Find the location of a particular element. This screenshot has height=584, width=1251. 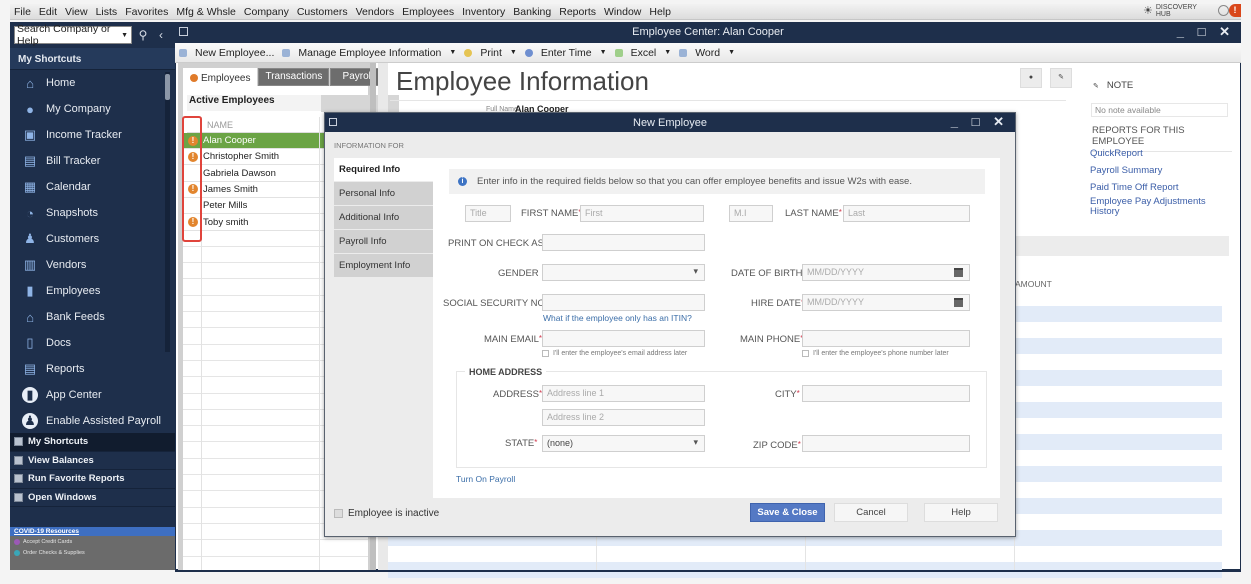

menu-inventory: Inventory is located at coordinates (483, 12).